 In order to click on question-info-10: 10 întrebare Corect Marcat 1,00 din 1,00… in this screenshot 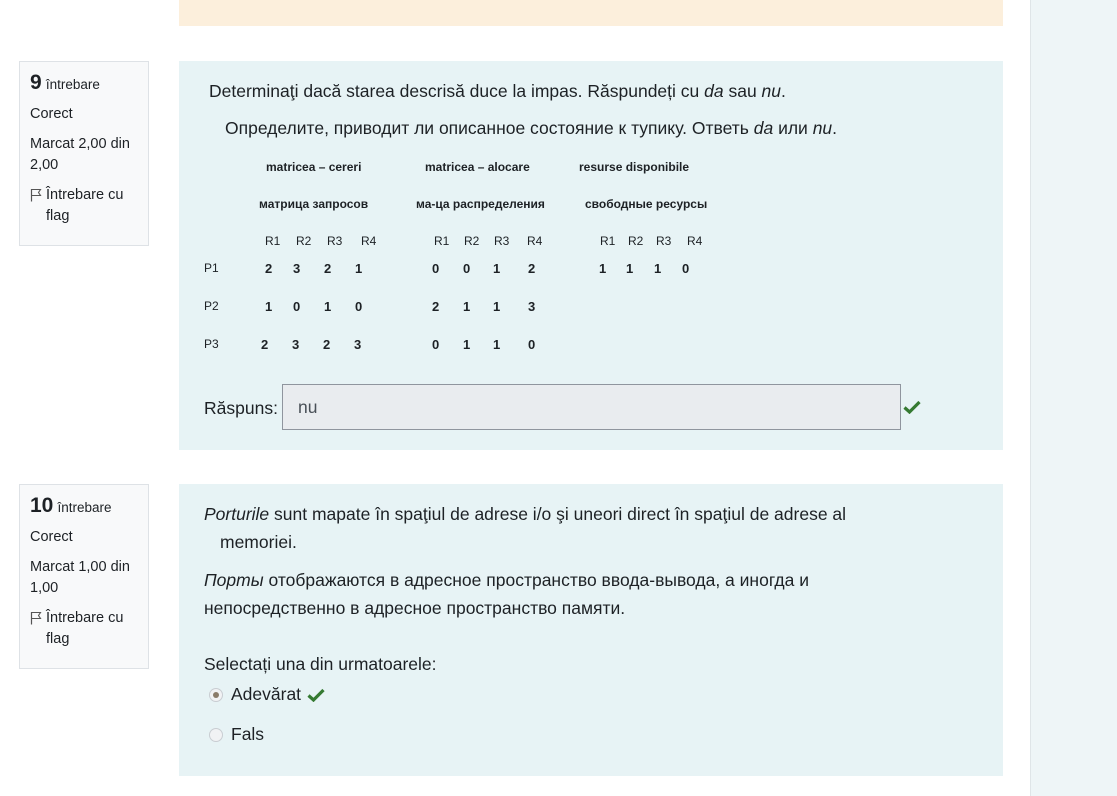, I will do `click(84, 576)`.